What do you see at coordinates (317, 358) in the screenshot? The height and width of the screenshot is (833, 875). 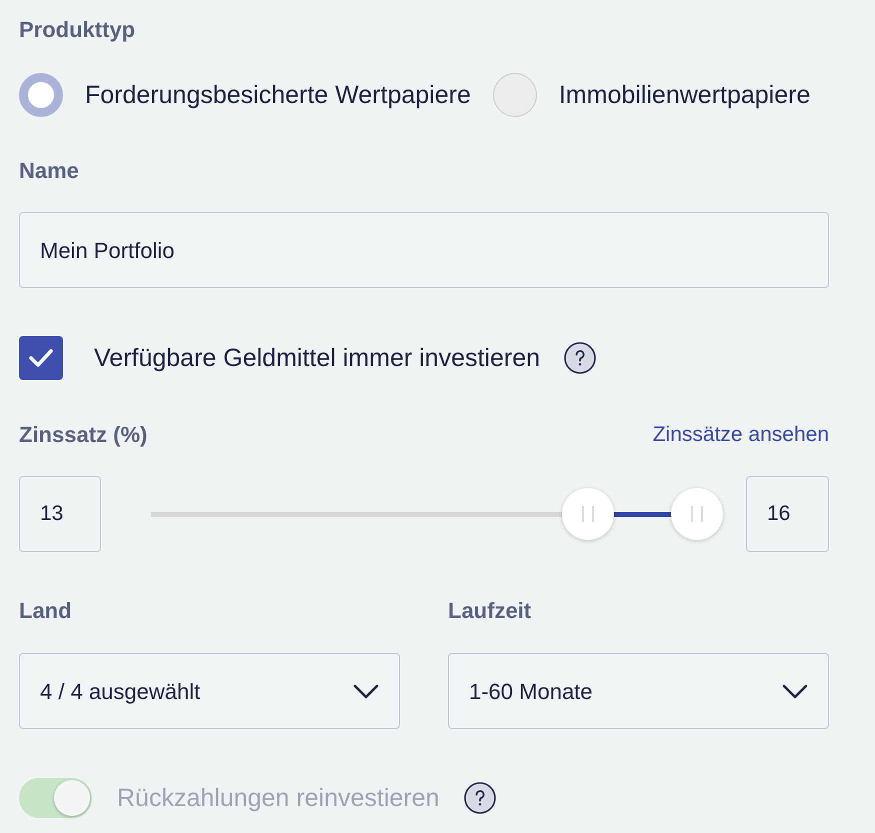 I see `checkbox-label: Verfügbare Geldmittel immer investieren` at bounding box center [317, 358].